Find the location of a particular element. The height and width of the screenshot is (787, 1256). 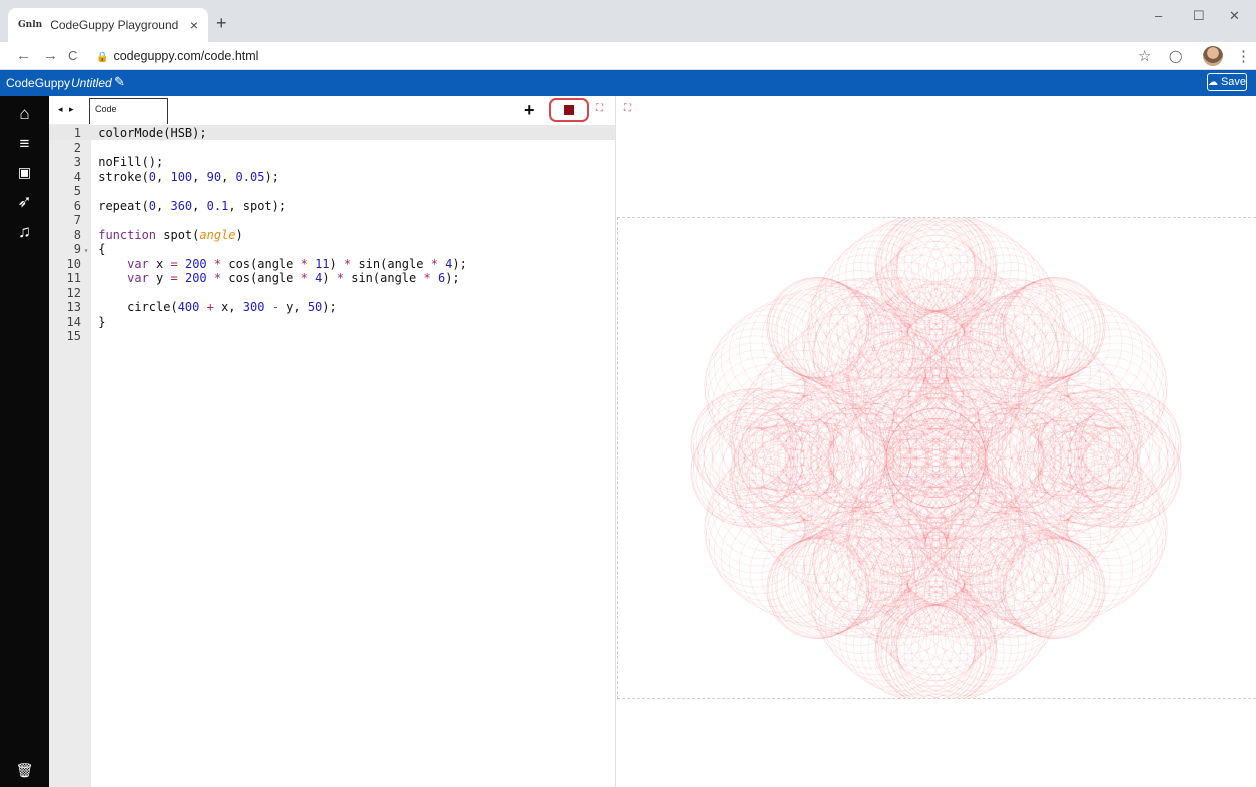

pencil-icon: ✎ is located at coordinates (119, 82).